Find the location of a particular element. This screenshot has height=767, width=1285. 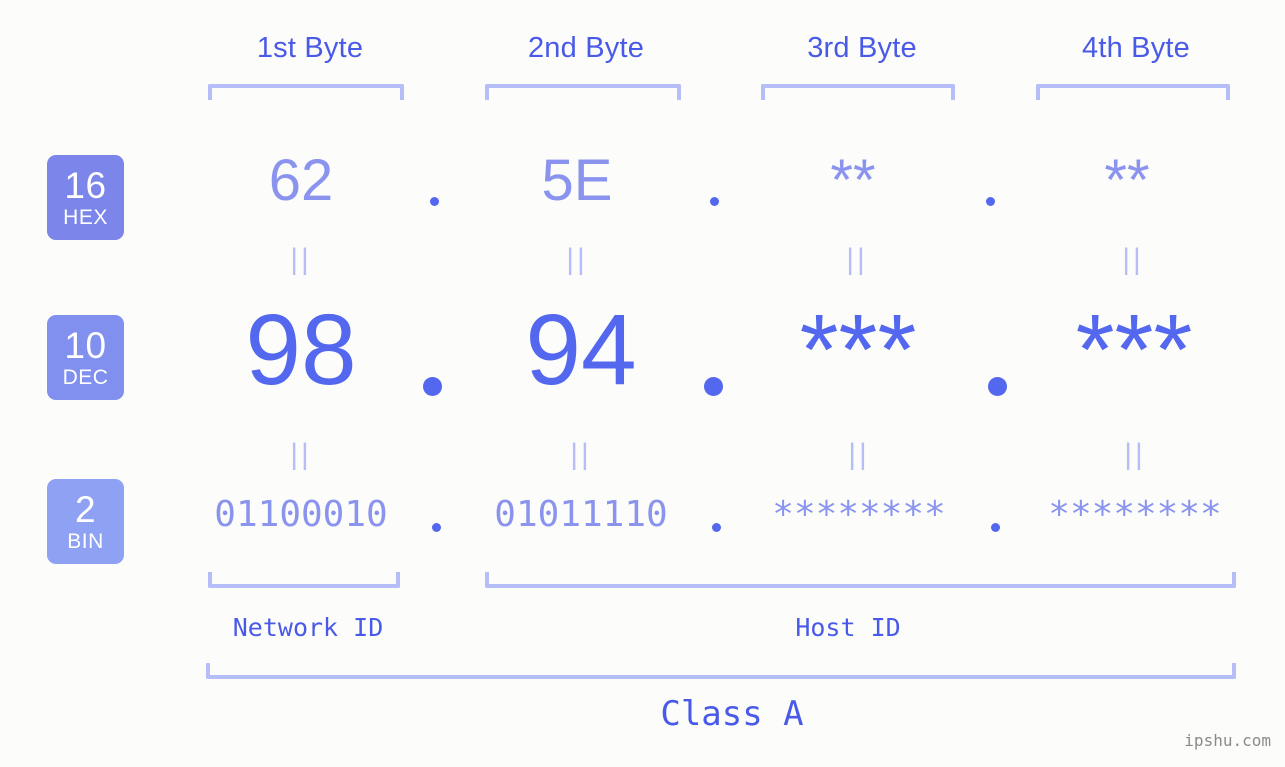

equivalence-mark-dec-bin-1: || is located at coordinates (301, 454).